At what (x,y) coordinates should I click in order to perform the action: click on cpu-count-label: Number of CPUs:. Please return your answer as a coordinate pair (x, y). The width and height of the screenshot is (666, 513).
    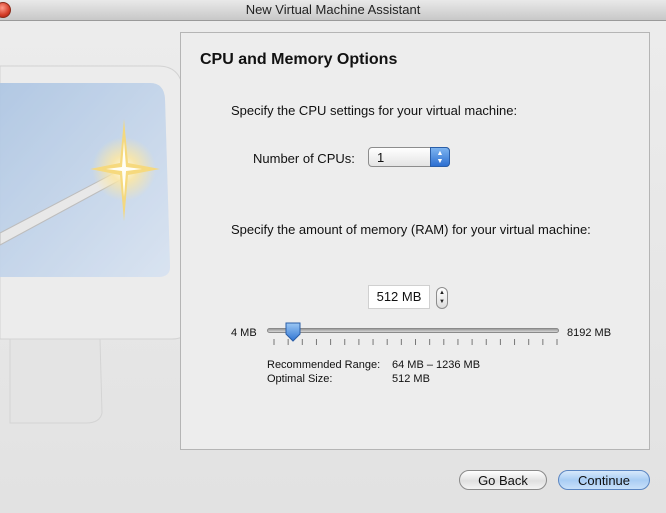
    Looking at the image, I should click on (304, 158).